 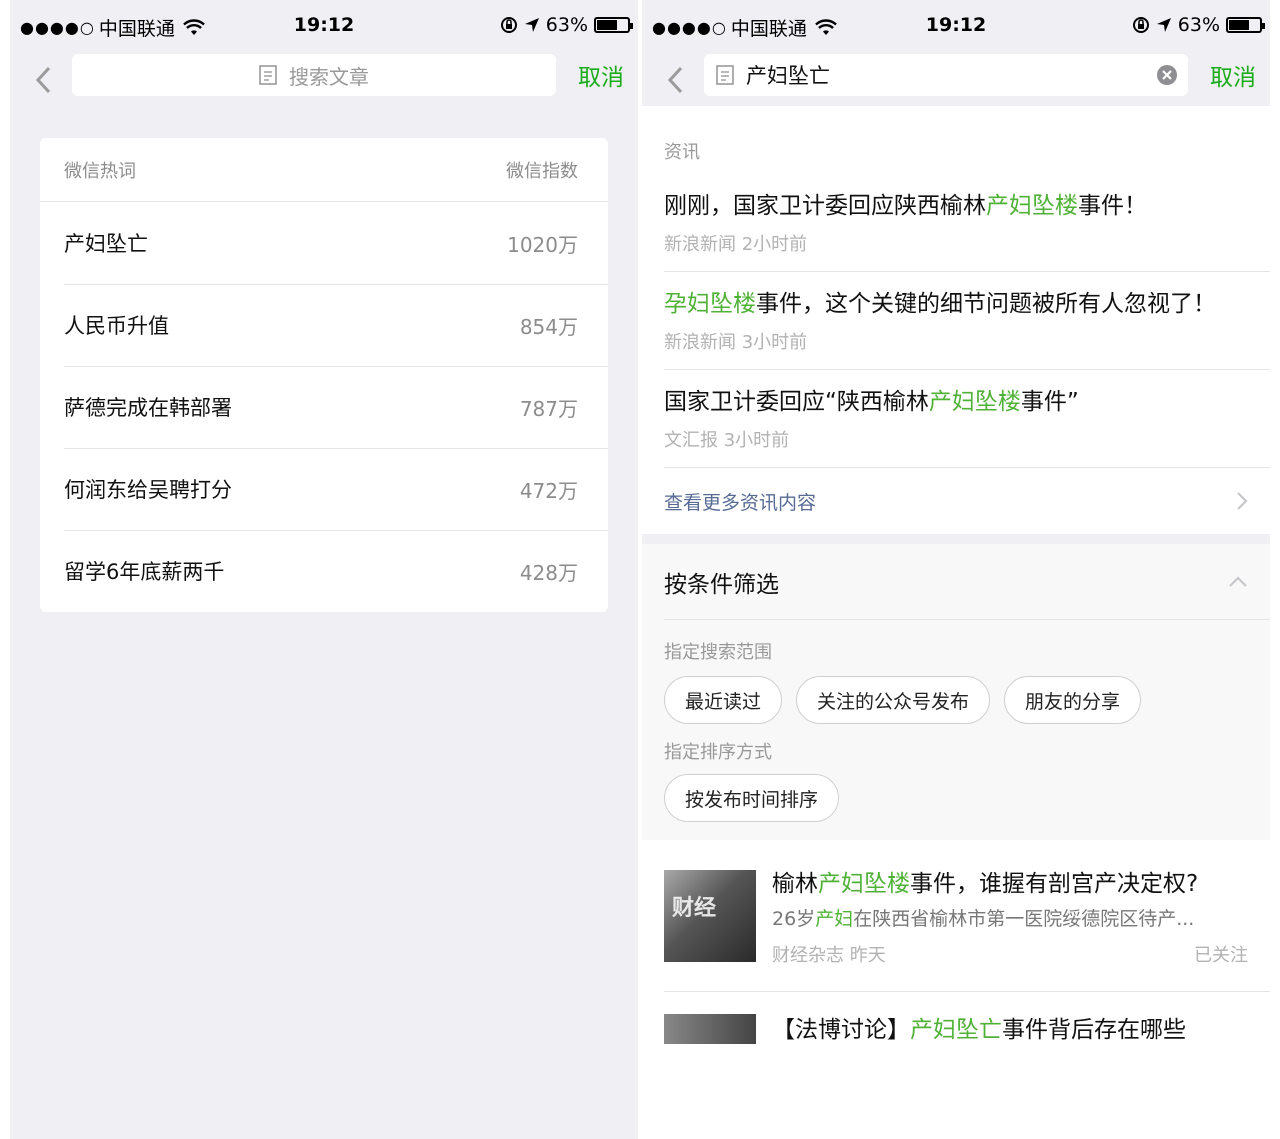 I want to click on news-item: 孕妇坠楼事件，这个关键的细节问题被所有人忽视了！ 新浪新闻 3小时前, so click(x=956, y=321).